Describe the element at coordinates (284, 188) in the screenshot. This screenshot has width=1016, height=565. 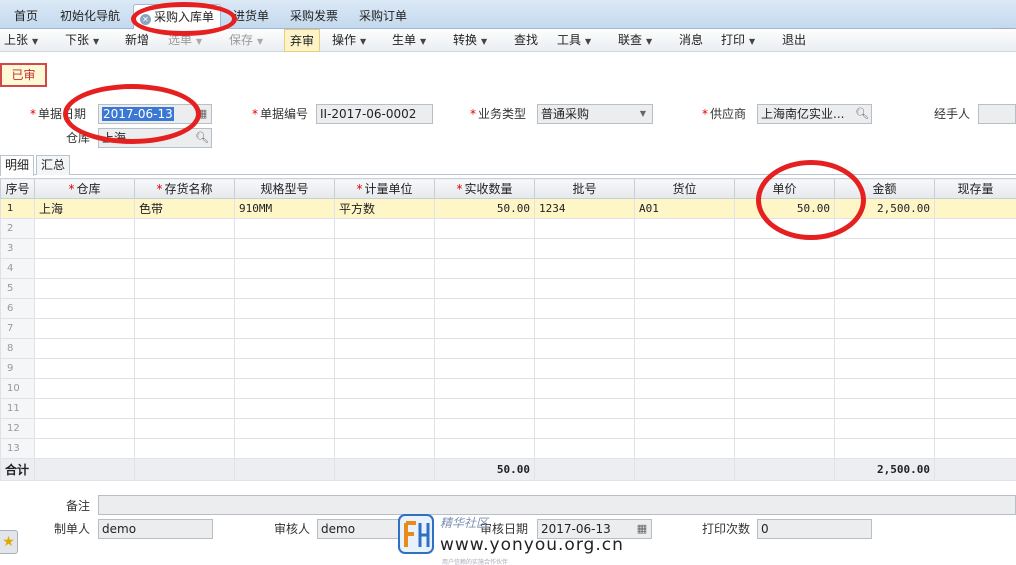
I see `col-spec: 规格型号` at that location.